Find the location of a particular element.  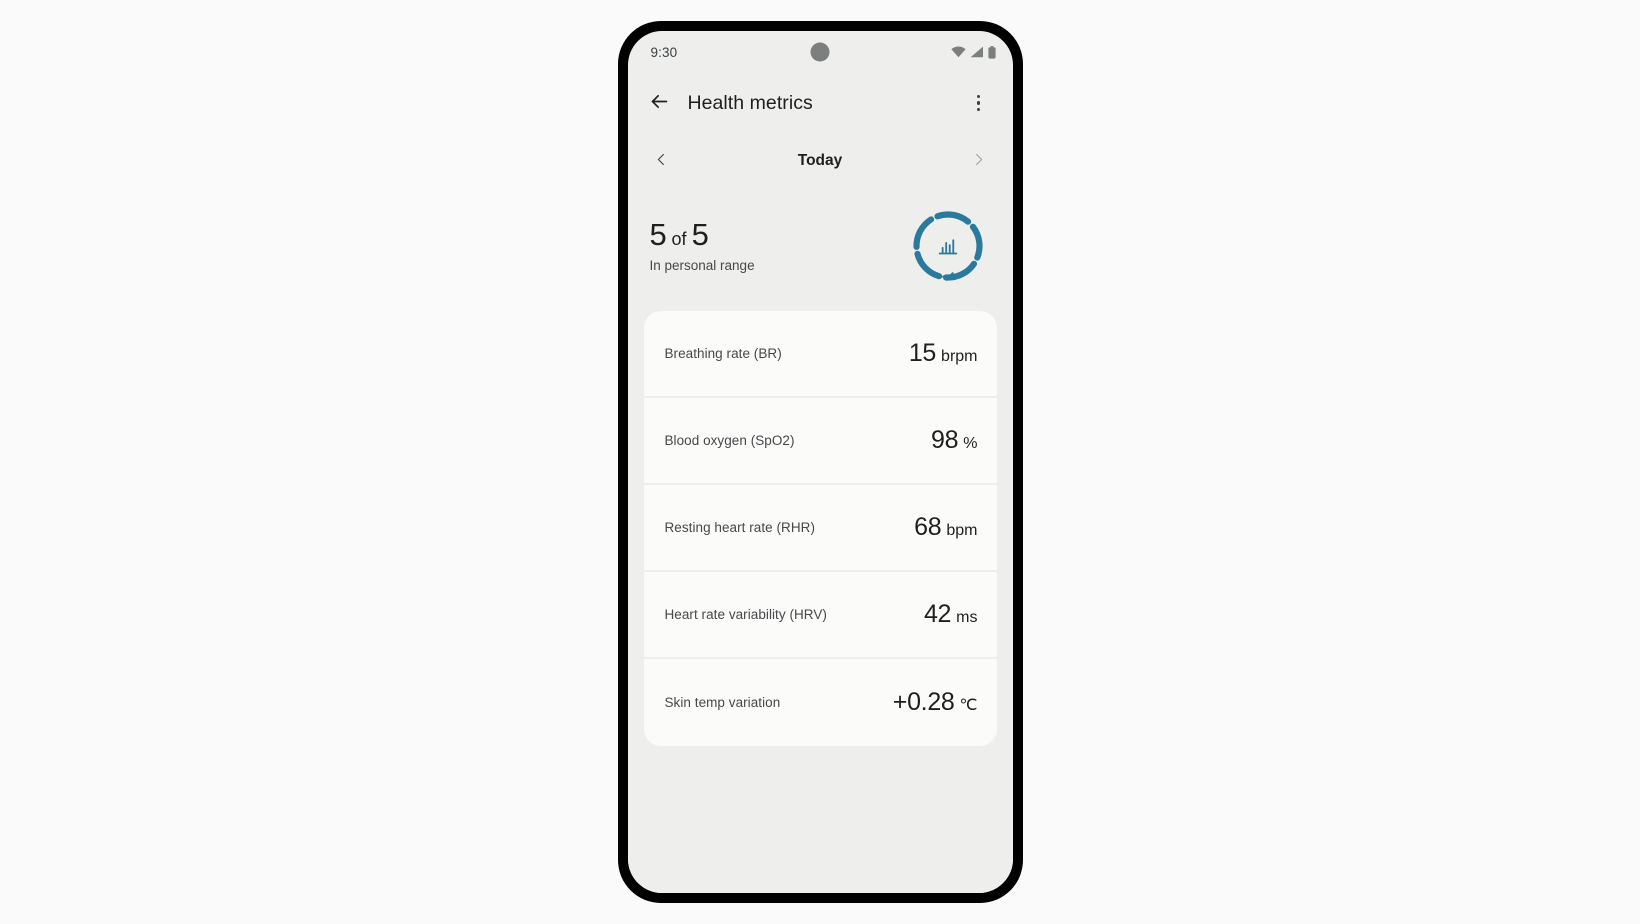

metric-value: 98% is located at coordinates (954, 440).